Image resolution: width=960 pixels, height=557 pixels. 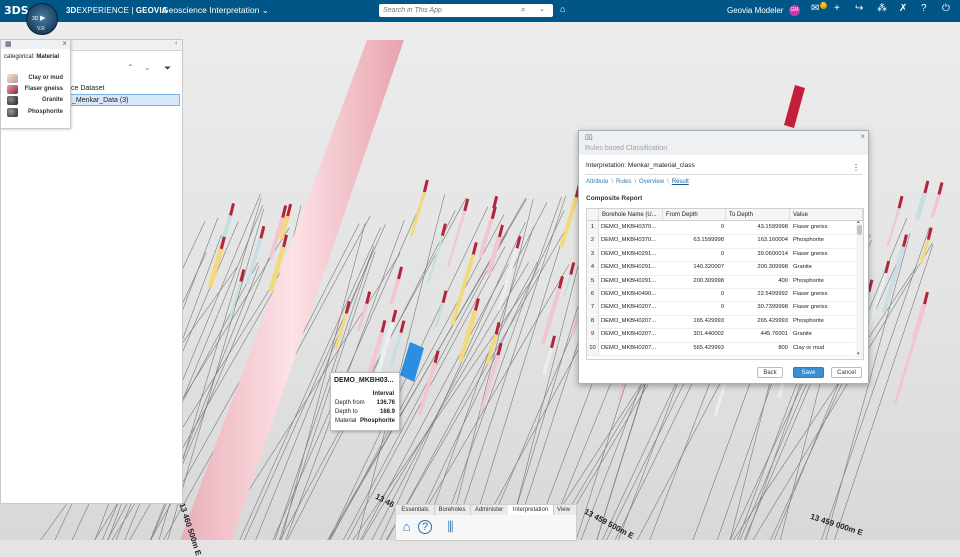 I want to click on column-header-to-depth: To Depth, so click(x=758, y=215).